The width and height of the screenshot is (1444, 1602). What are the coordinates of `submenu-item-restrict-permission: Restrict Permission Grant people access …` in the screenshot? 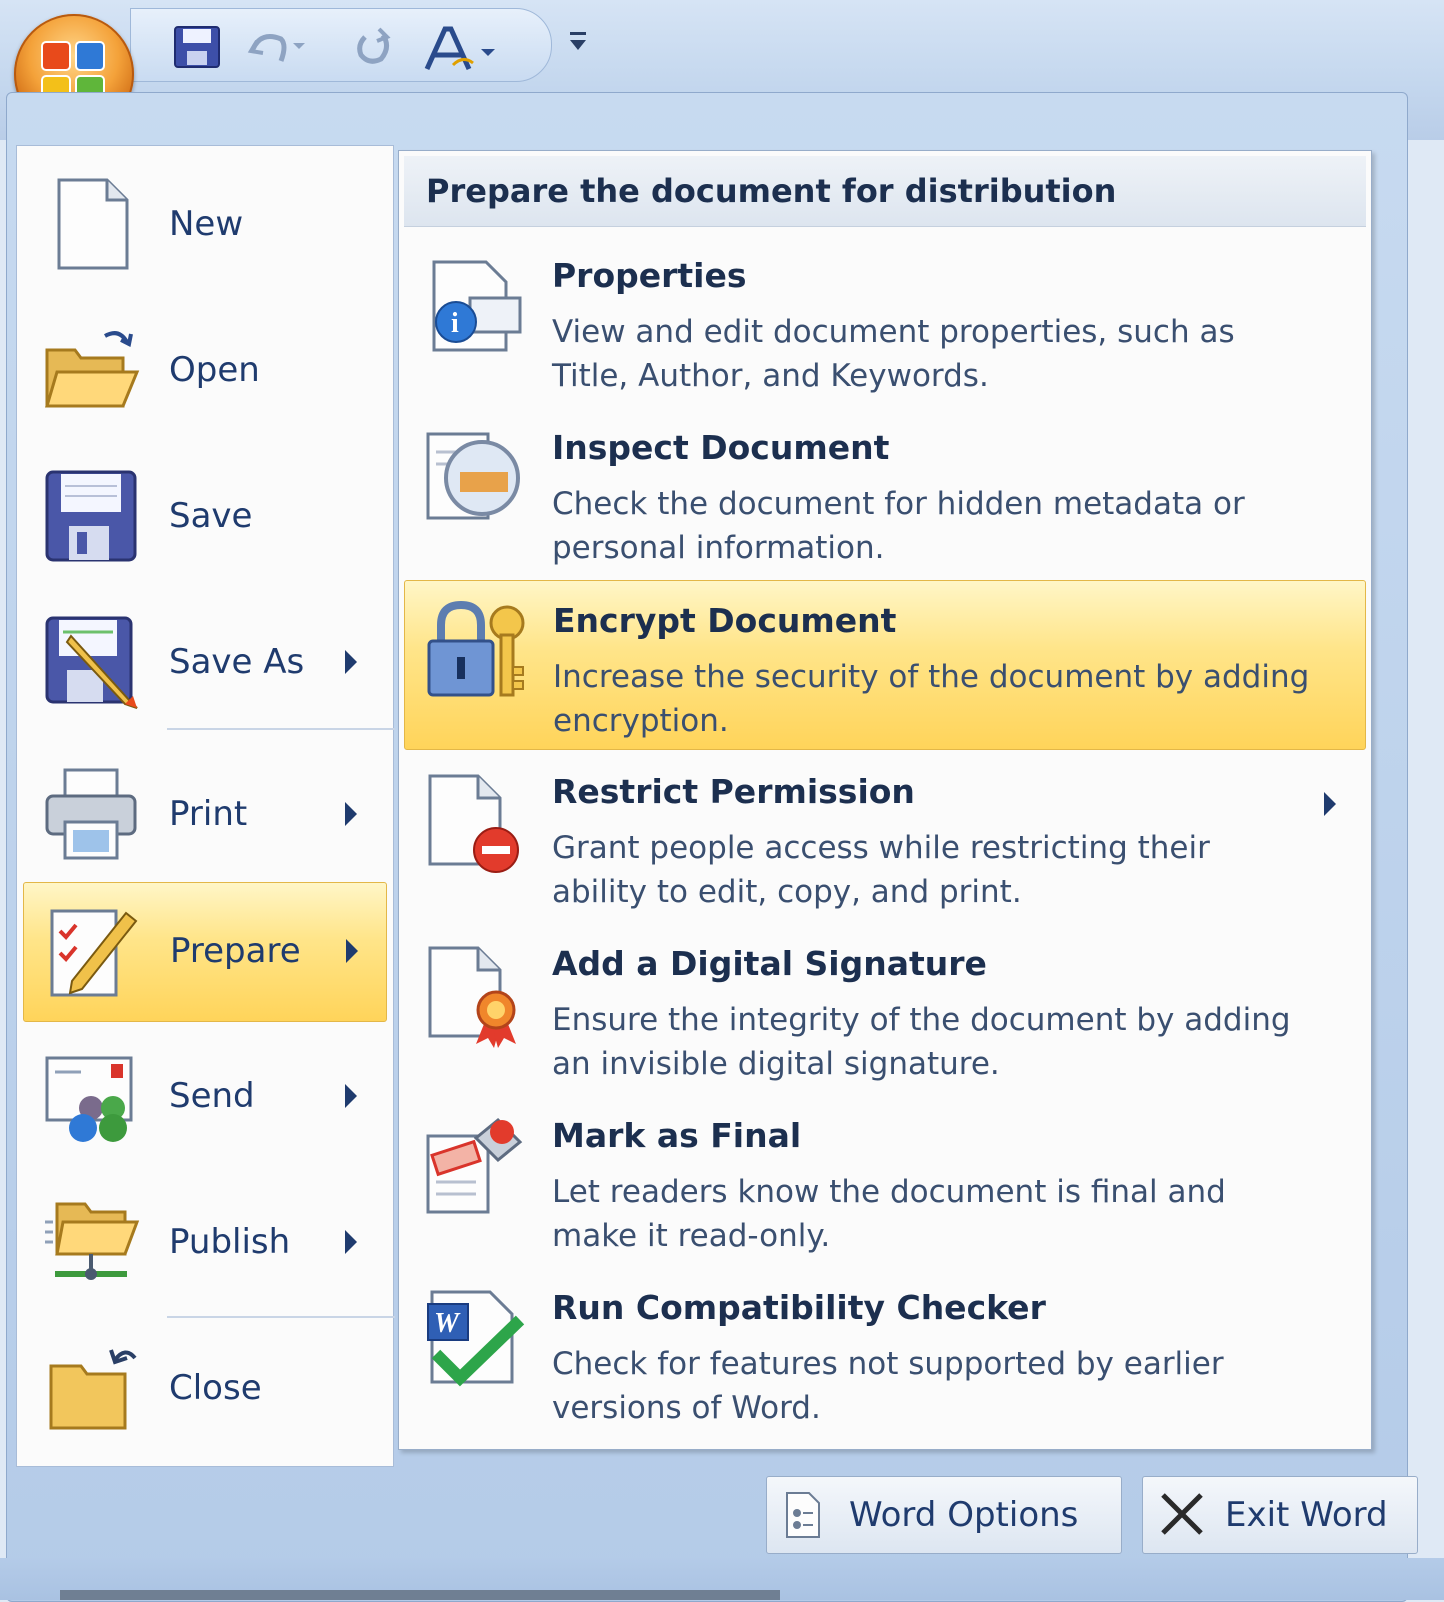 It's located at (885, 836).